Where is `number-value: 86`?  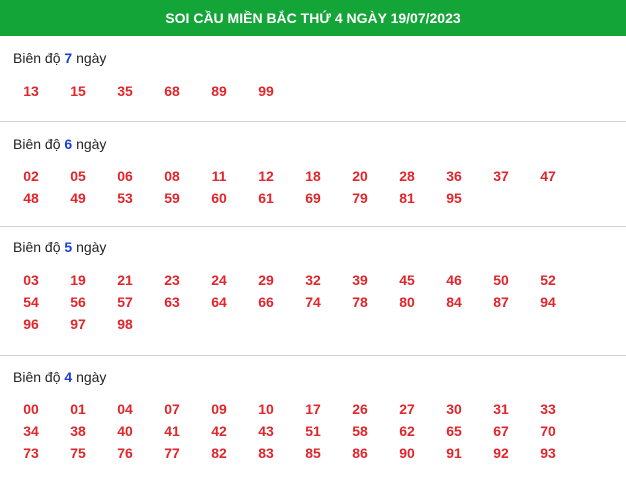
number-value: 86 is located at coordinates (360, 453).